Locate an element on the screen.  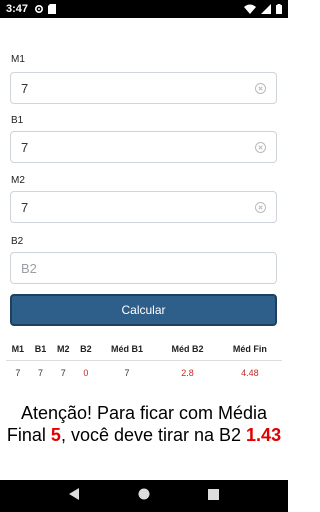
header-med-b1: Méd B1 is located at coordinates (127, 349).